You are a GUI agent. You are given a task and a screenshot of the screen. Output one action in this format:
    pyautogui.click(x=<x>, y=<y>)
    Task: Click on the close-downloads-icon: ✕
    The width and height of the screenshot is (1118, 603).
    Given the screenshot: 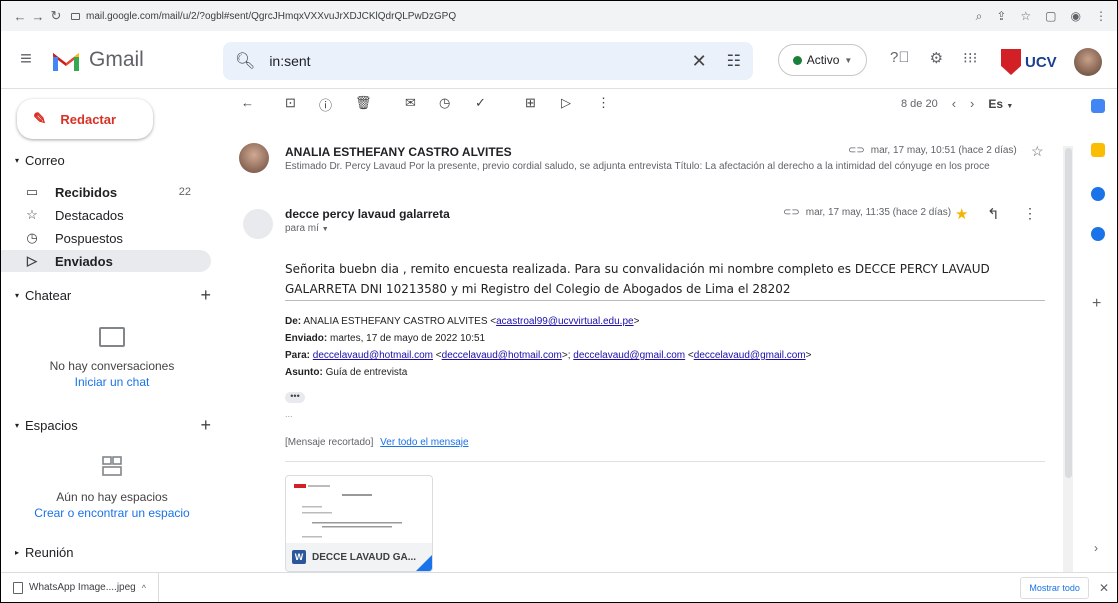 What is the action you would take?
    pyautogui.click(x=1104, y=588)
    